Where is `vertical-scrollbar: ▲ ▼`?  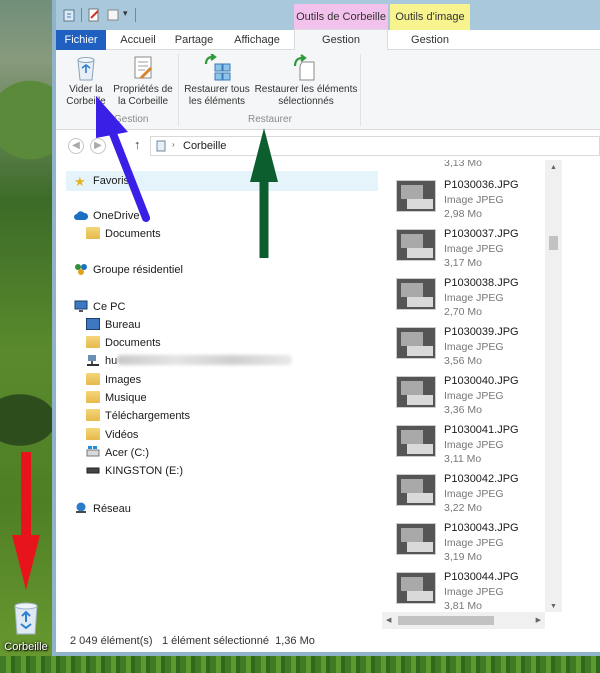
vertical-scrollbar: ▲ ▼ is located at coordinates (553, 386).